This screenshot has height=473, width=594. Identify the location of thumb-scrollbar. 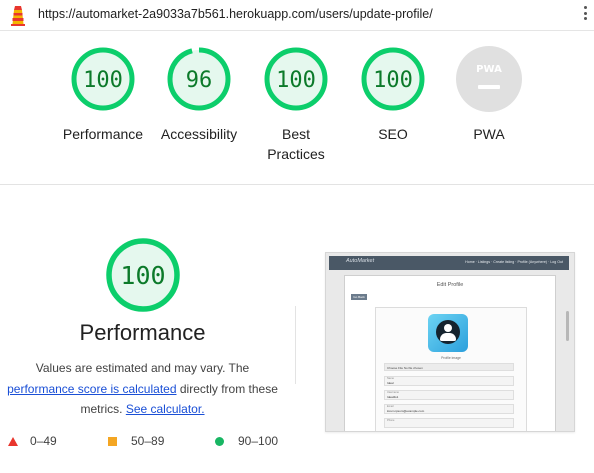
(567, 326).